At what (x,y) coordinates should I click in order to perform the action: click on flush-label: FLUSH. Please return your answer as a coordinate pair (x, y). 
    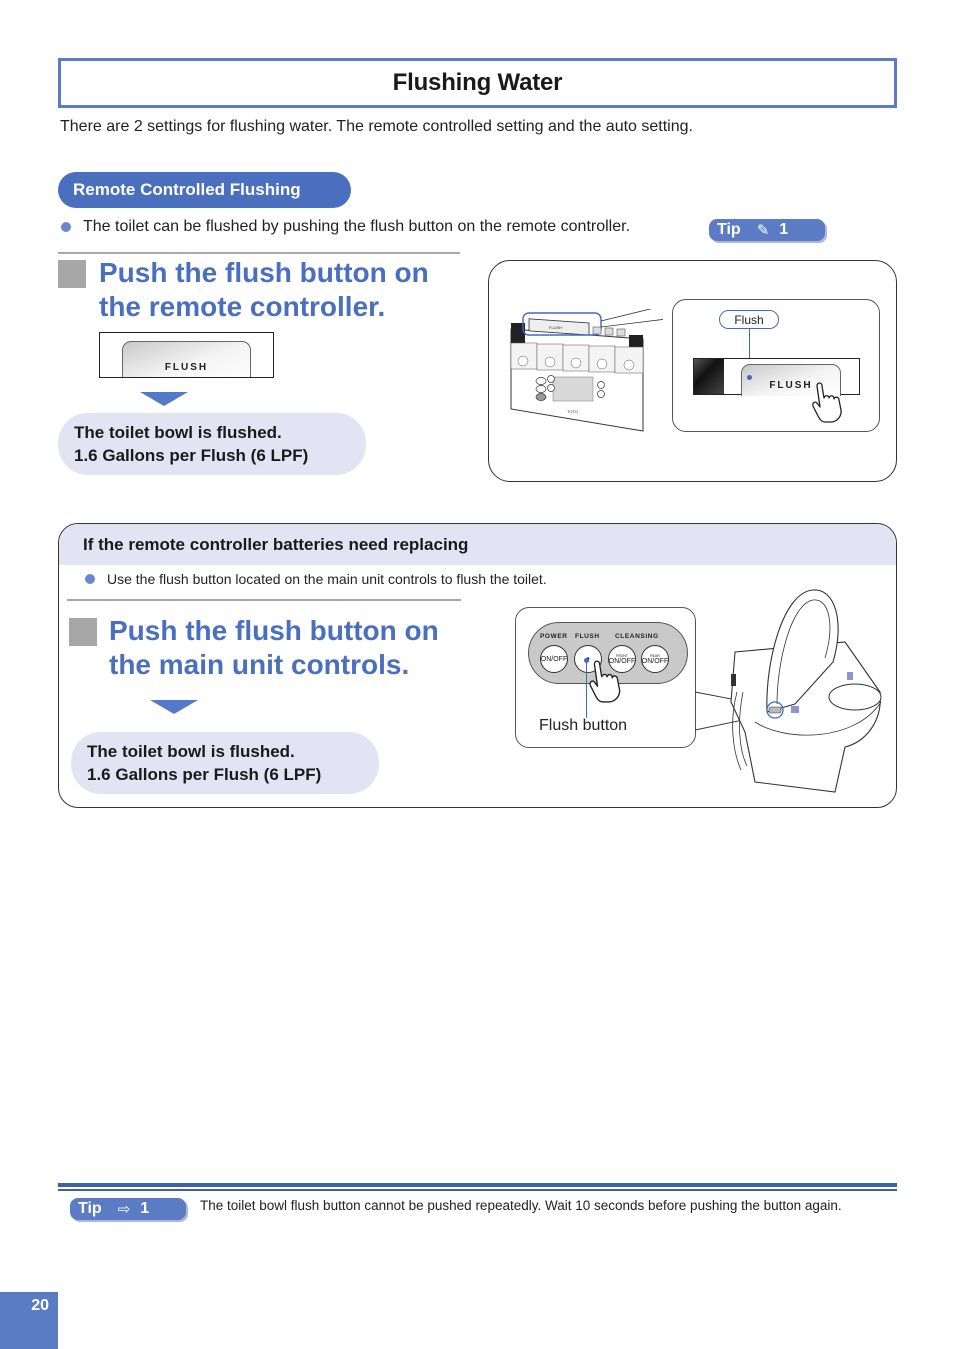
    Looking at the image, I should click on (587, 636).